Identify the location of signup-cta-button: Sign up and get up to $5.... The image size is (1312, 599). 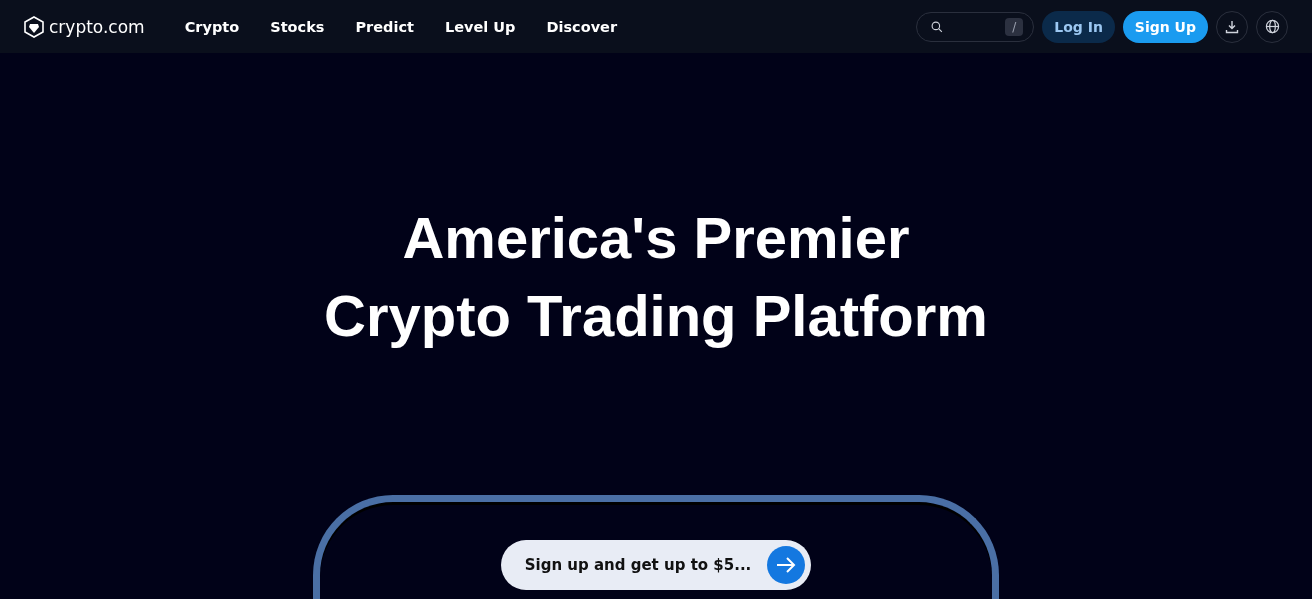
(656, 565).